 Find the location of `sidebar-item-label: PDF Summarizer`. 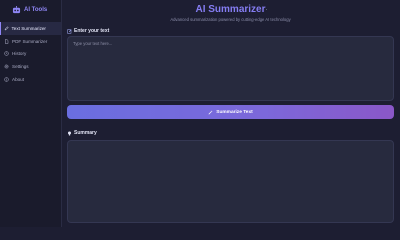

sidebar-item-label: PDF Summarizer is located at coordinates (30, 41).